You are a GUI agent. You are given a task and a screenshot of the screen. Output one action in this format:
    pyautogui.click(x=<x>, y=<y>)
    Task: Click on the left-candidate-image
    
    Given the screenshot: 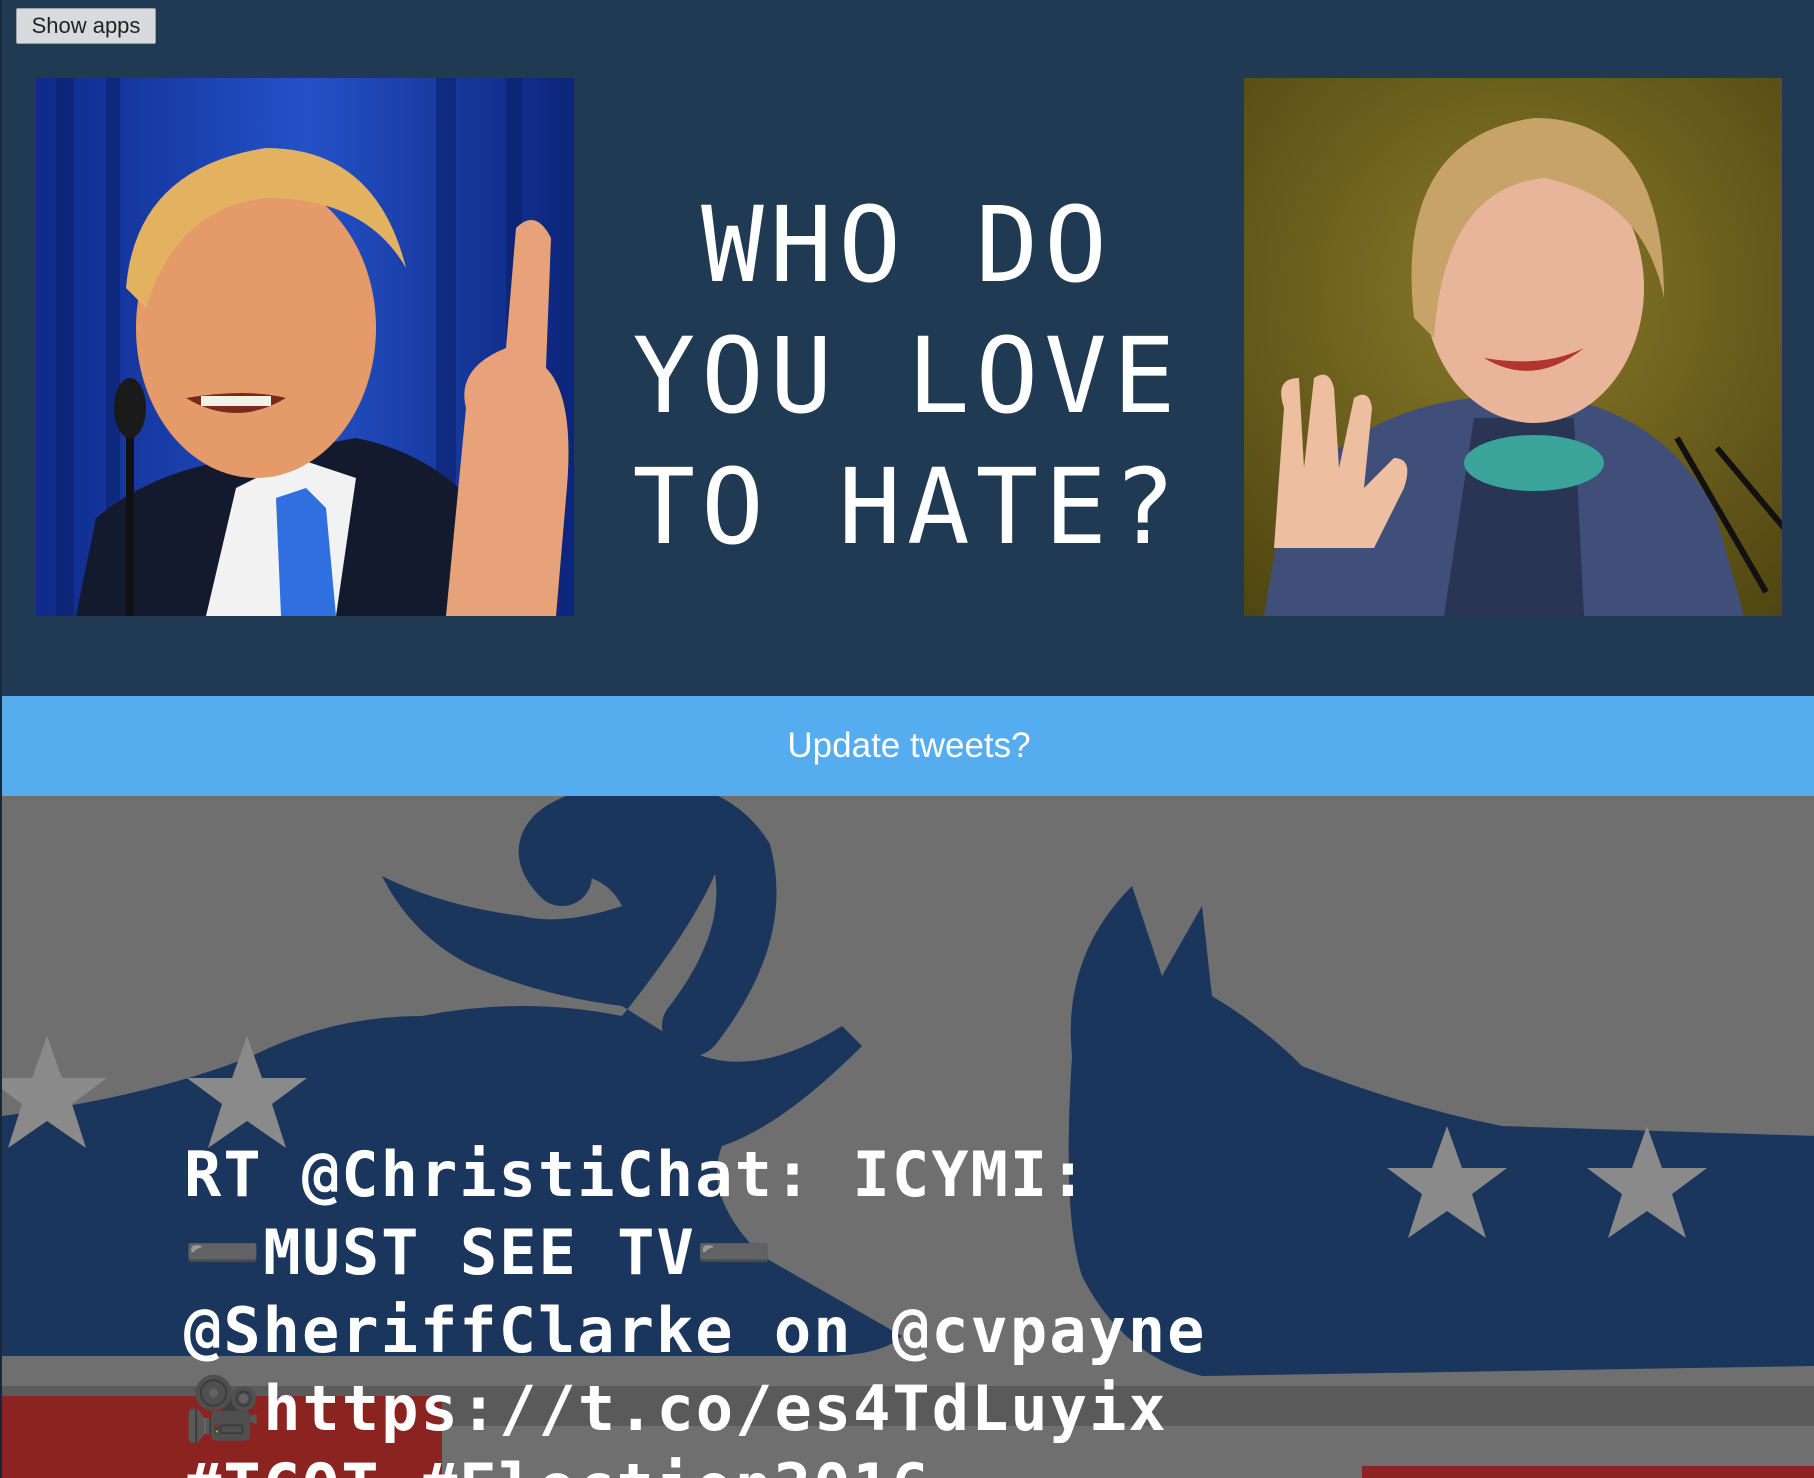 What is the action you would take?
    pyautogui.click(x=305, y=347)
    